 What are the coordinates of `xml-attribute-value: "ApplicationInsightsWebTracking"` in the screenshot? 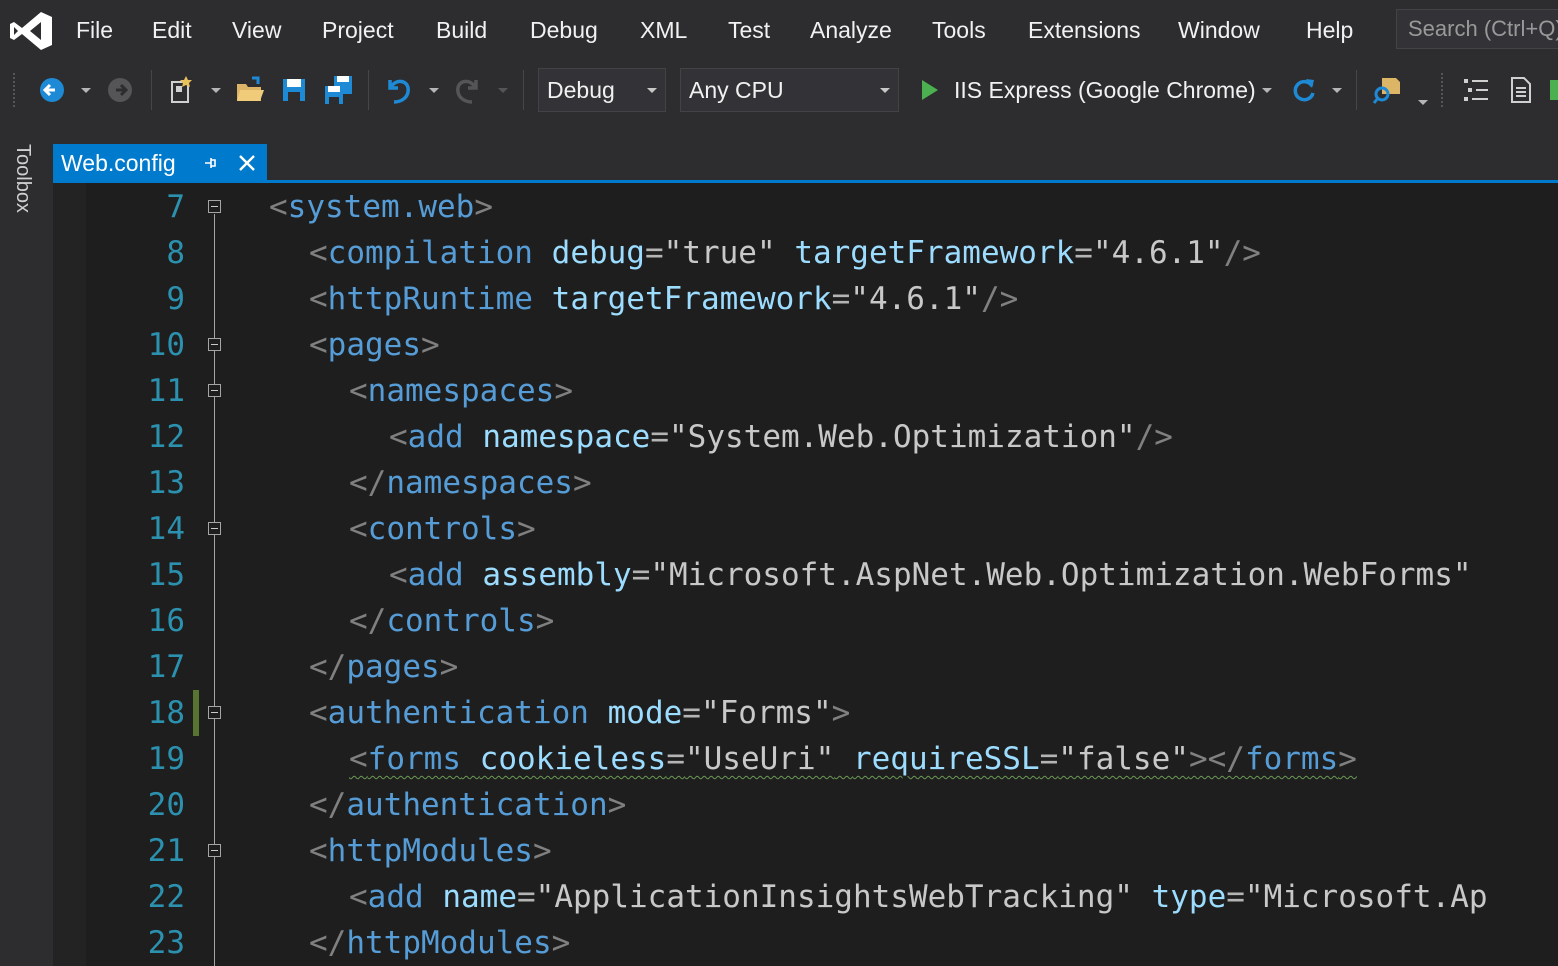 It's located at (834, 897).